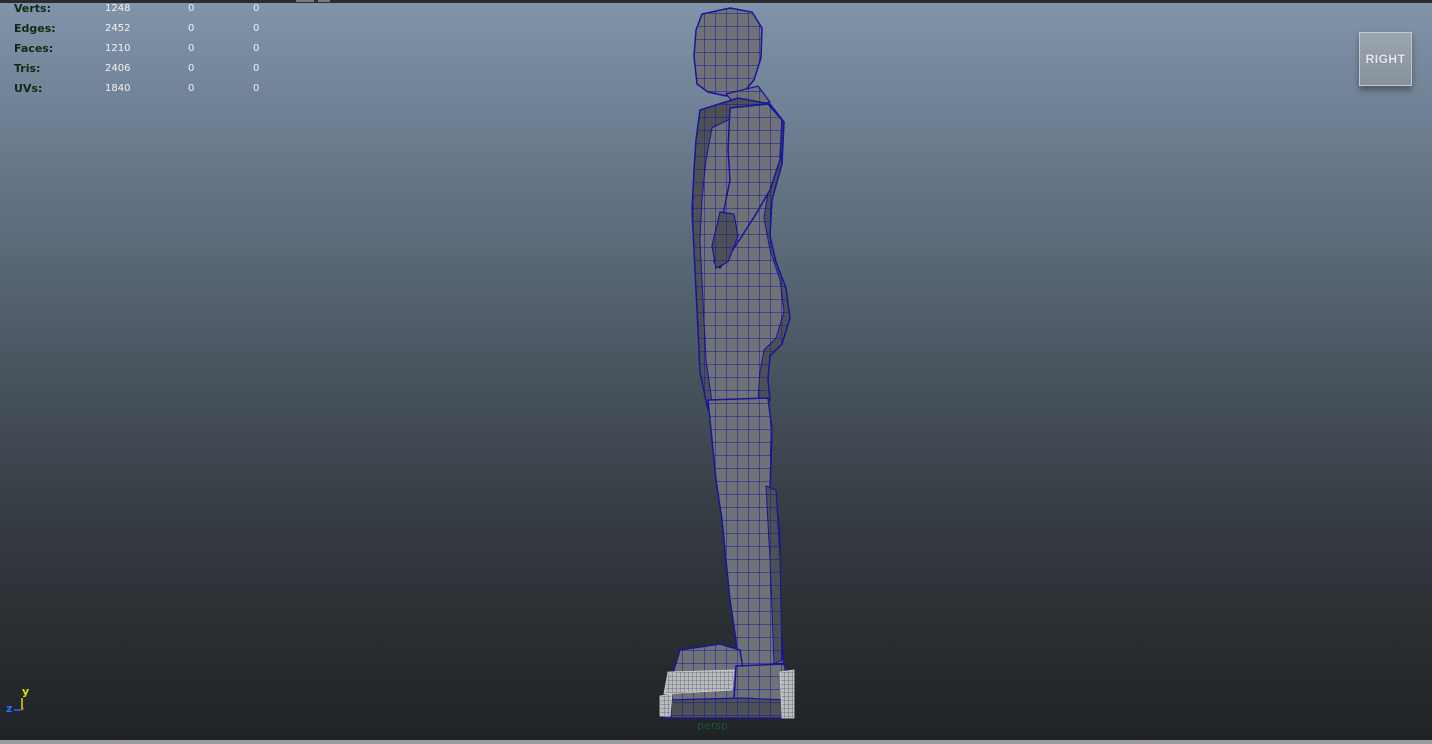 This screenshot has height=744, width=1432. I want to click on stat-label: Tris:, so click(27, 68).